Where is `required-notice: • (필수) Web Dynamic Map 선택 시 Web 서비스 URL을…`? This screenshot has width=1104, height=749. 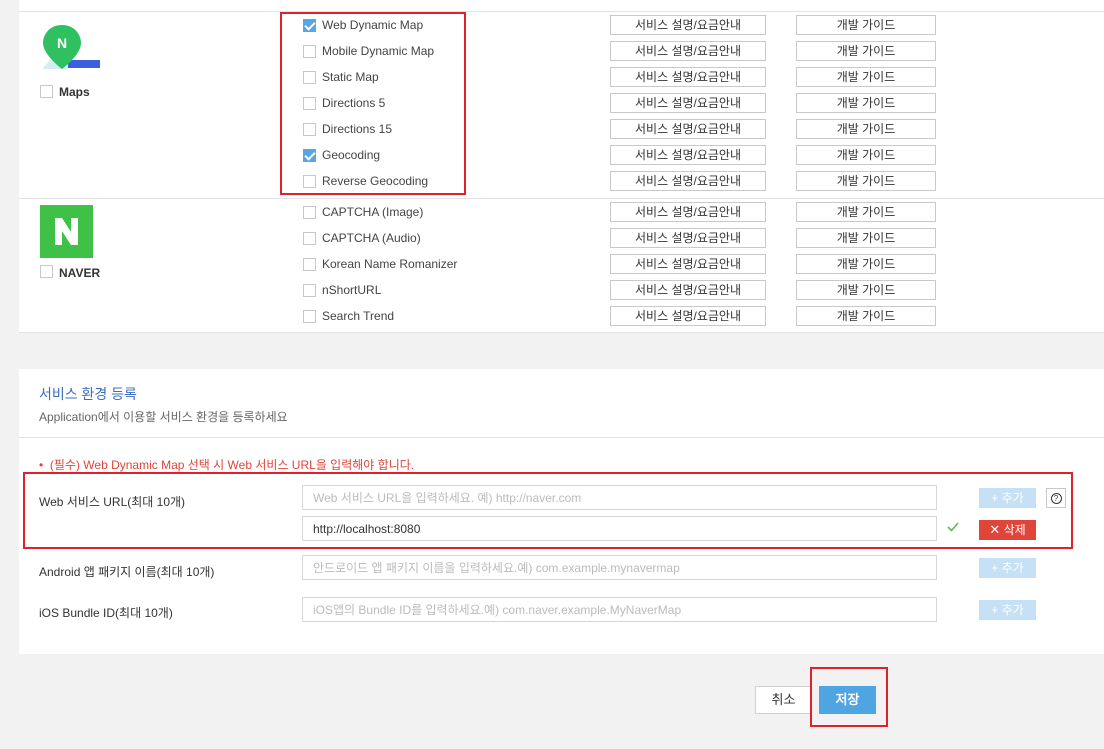 required-notice: • (필수) Web Dynamic Map 선택 시 Web 서비스 URL을… is located at coordinates (227, 465).